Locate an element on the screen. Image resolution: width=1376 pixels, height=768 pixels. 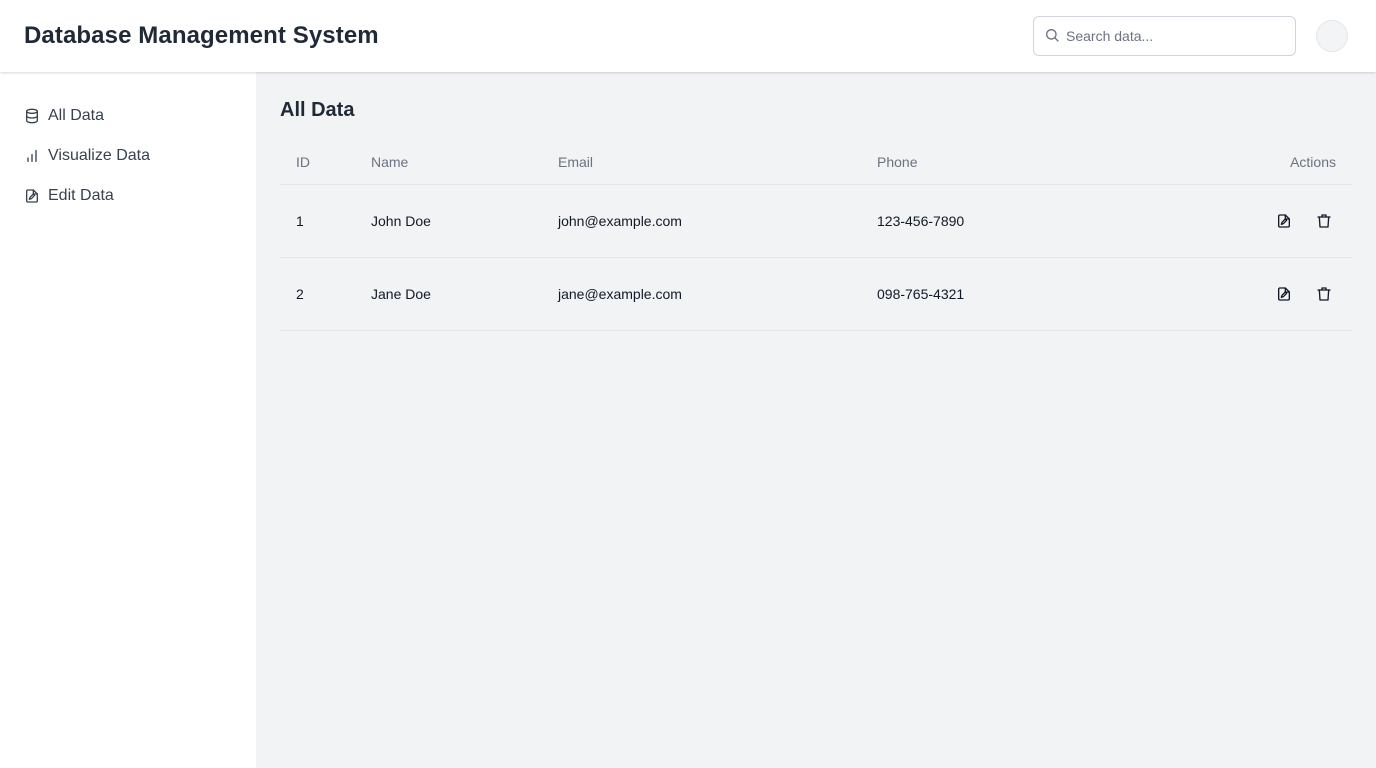
bar-chart-icon is located at coordinates (32, 156).